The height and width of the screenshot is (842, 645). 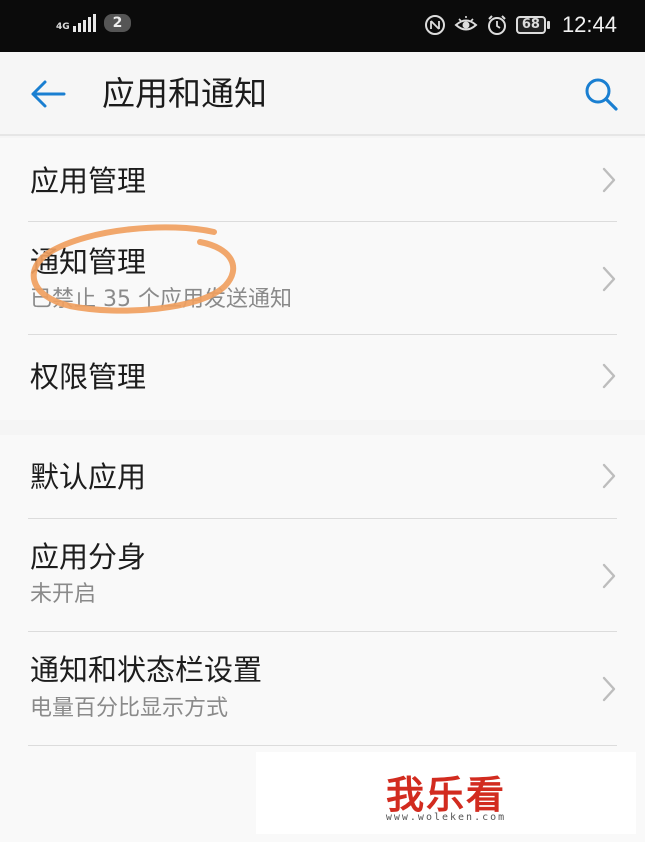 What do you see at coordinates (322, 689) in the screenshot?
I see `list-item-notification-statusbar-settings: 通知和状态栏设置 电量百分比显示方式` at bounding box center [322, 689].